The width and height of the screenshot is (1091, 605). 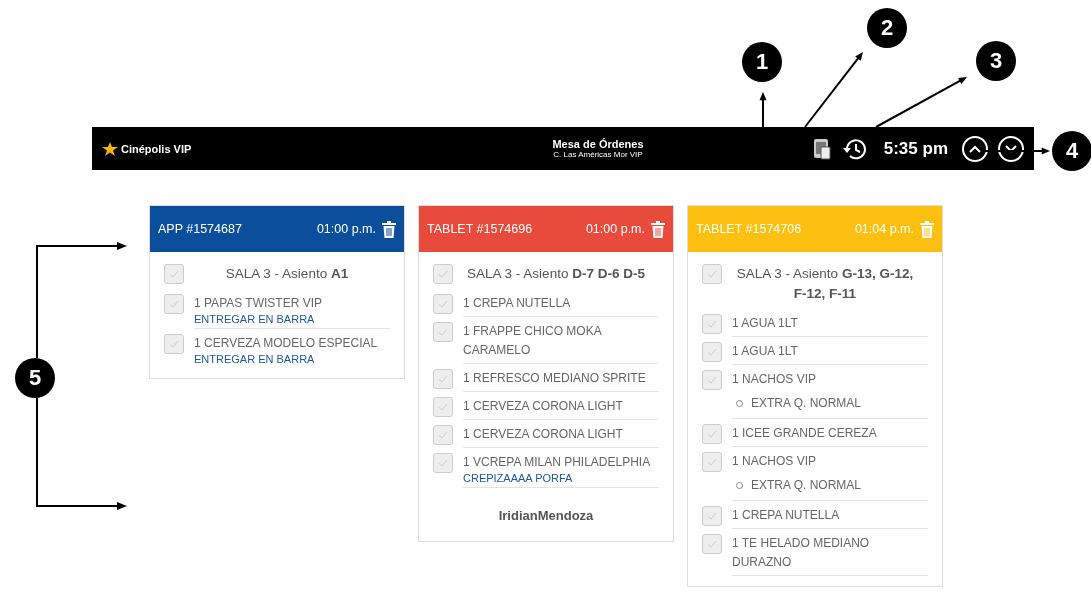 I want to click on item-name: 1 VCREPA MILAN PHILADELPHIA, so click(x=557, y=462).